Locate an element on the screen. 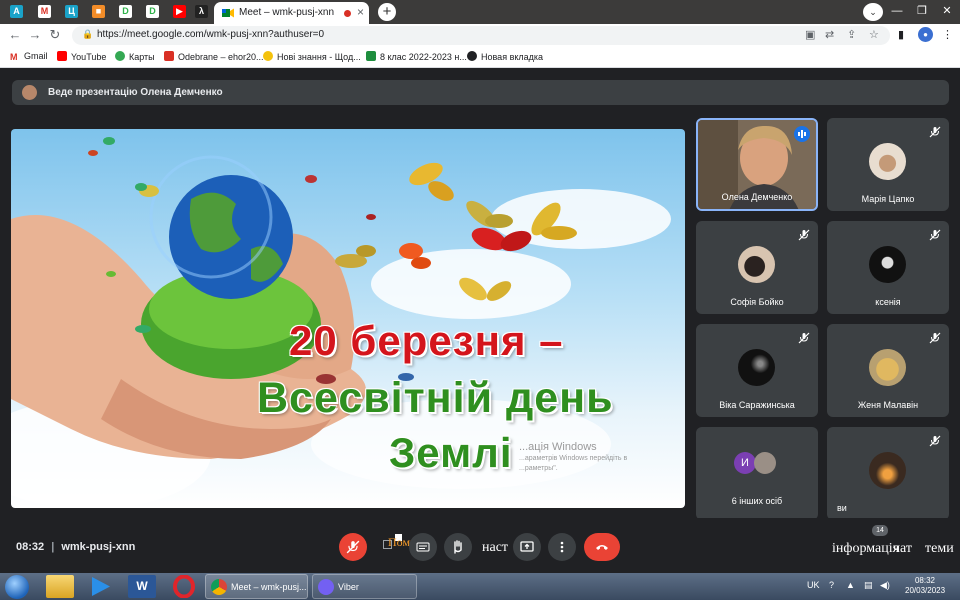 The image size is (960, 600). hang-up-icon is located at coordinates (602, 547).